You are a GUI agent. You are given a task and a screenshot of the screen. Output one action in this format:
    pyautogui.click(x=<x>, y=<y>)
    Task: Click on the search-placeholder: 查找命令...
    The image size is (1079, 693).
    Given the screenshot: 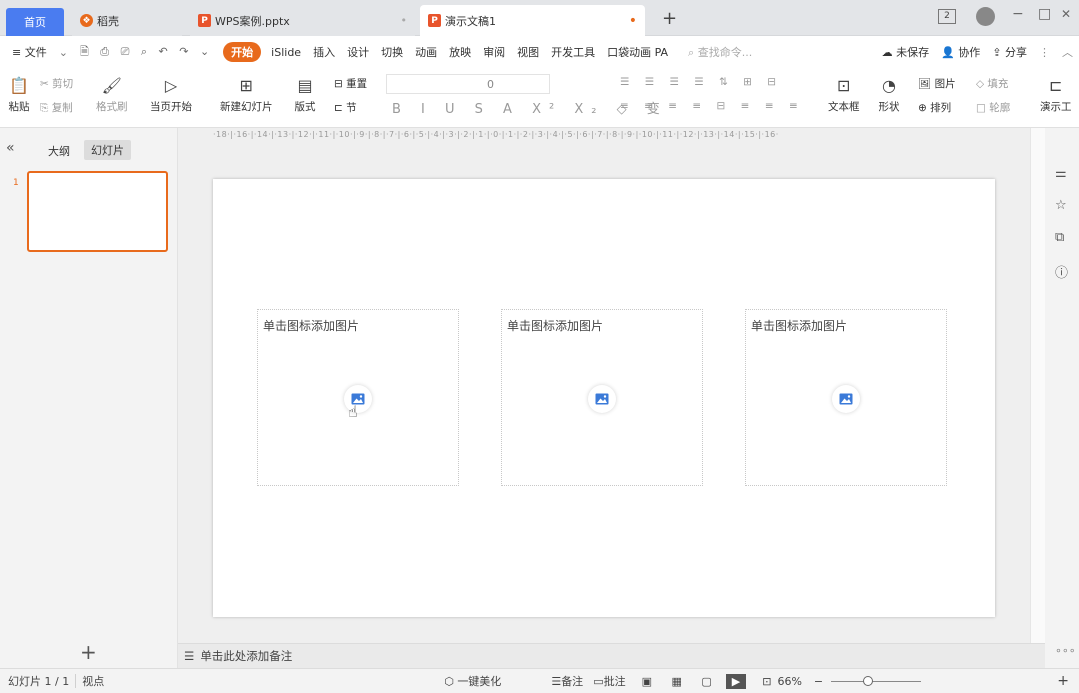 What is the action you would take?
    pyautogui.click(x=725, y=52)
    